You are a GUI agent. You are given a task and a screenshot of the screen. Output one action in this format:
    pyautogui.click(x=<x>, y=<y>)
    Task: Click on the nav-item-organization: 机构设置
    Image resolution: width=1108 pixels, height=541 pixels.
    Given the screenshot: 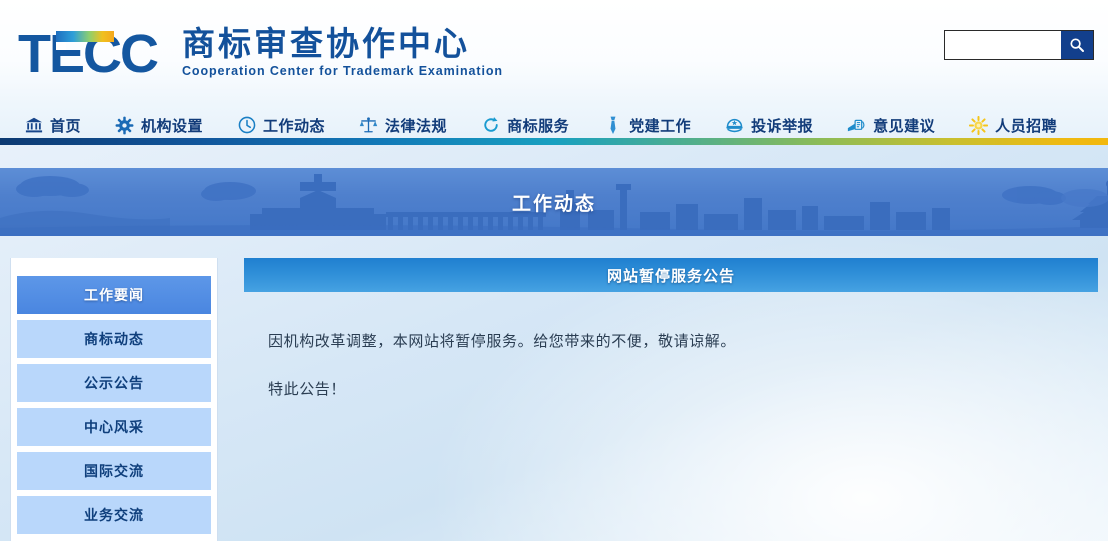 What is the action you would take?
    pyautogui.click(x=159, y=125)
    